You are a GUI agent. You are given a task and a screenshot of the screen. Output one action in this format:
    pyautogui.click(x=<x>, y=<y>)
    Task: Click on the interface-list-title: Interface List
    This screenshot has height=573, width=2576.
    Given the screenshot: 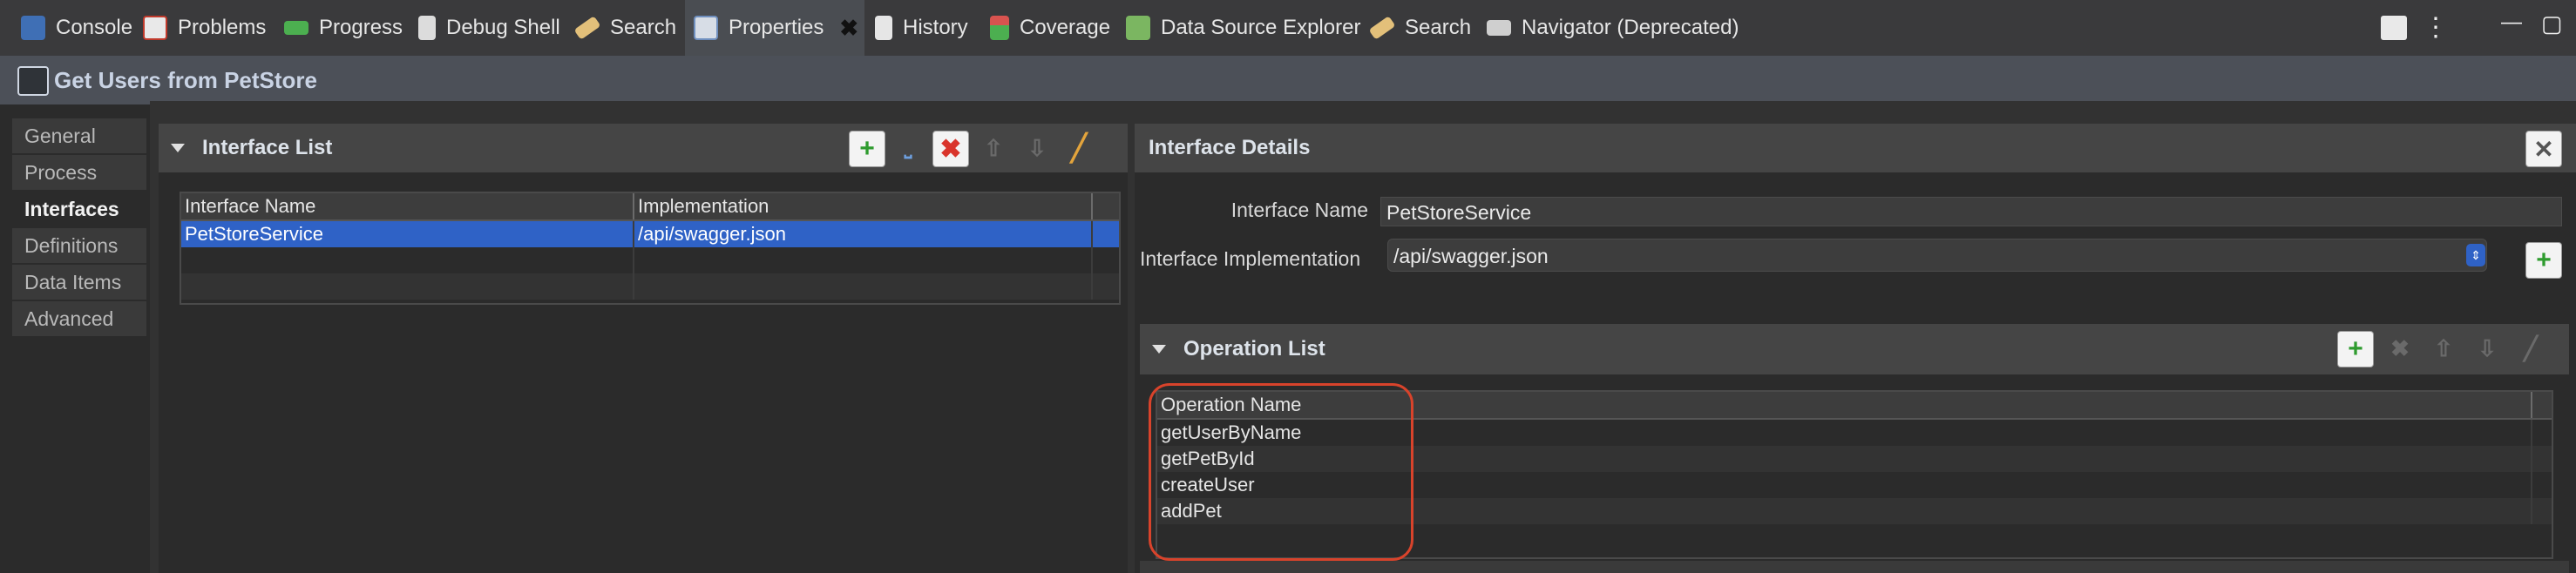 What is the action you would take?
    pyautogui.click(x=267, y=147)
    